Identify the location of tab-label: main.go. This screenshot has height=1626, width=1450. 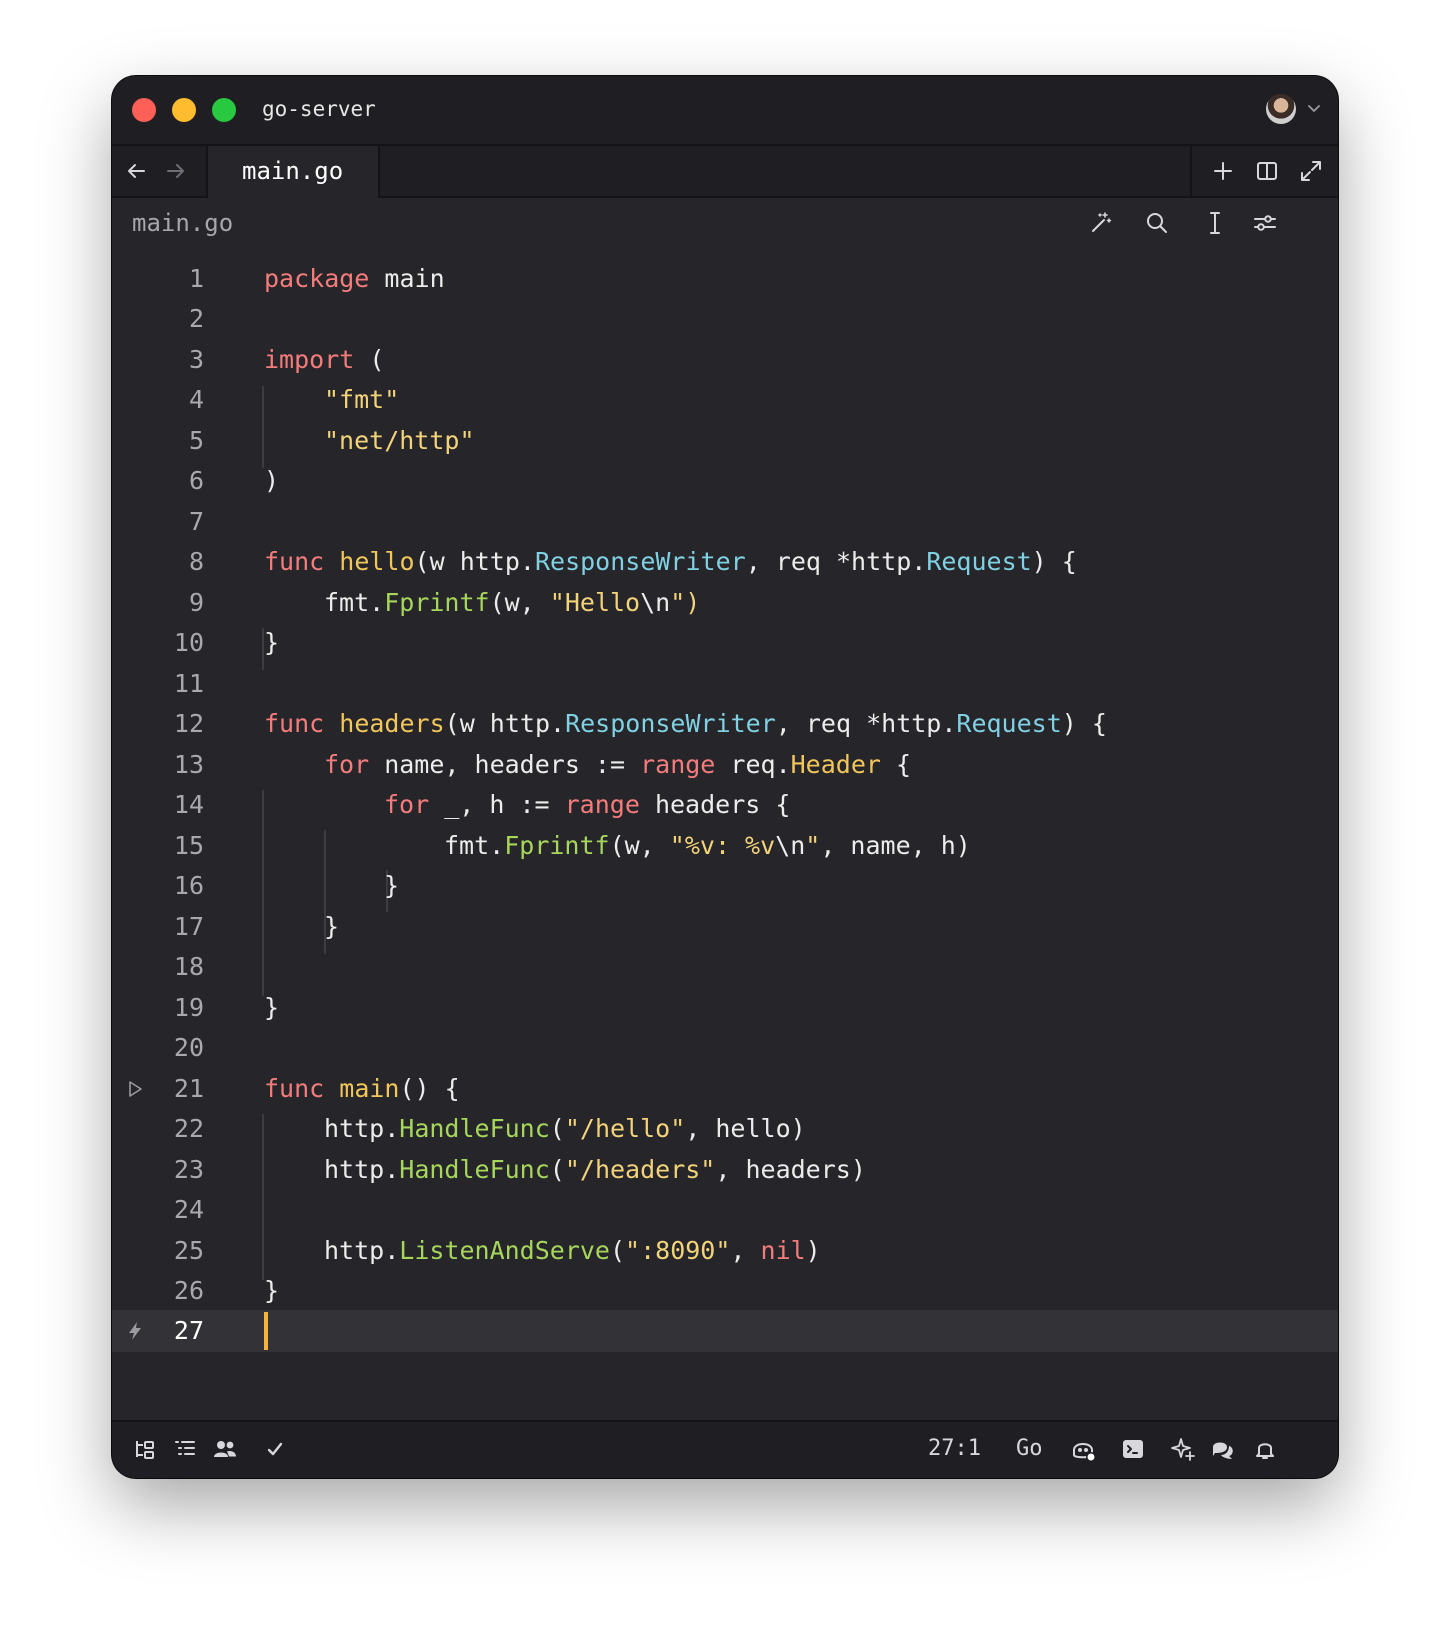
(293, 171).